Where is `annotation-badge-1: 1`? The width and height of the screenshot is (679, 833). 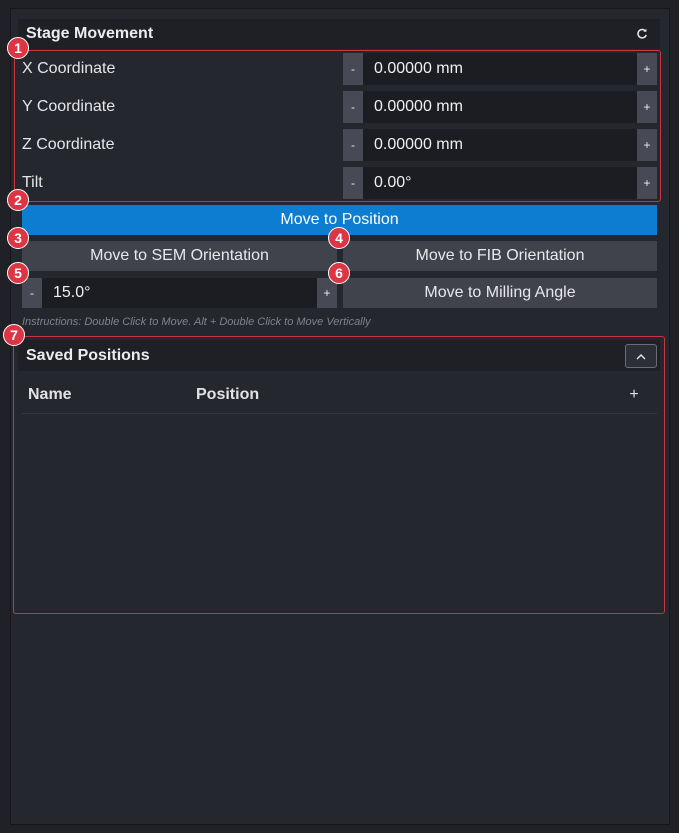 annotation-badge-1: 1 is located at coordinates (18, 48).